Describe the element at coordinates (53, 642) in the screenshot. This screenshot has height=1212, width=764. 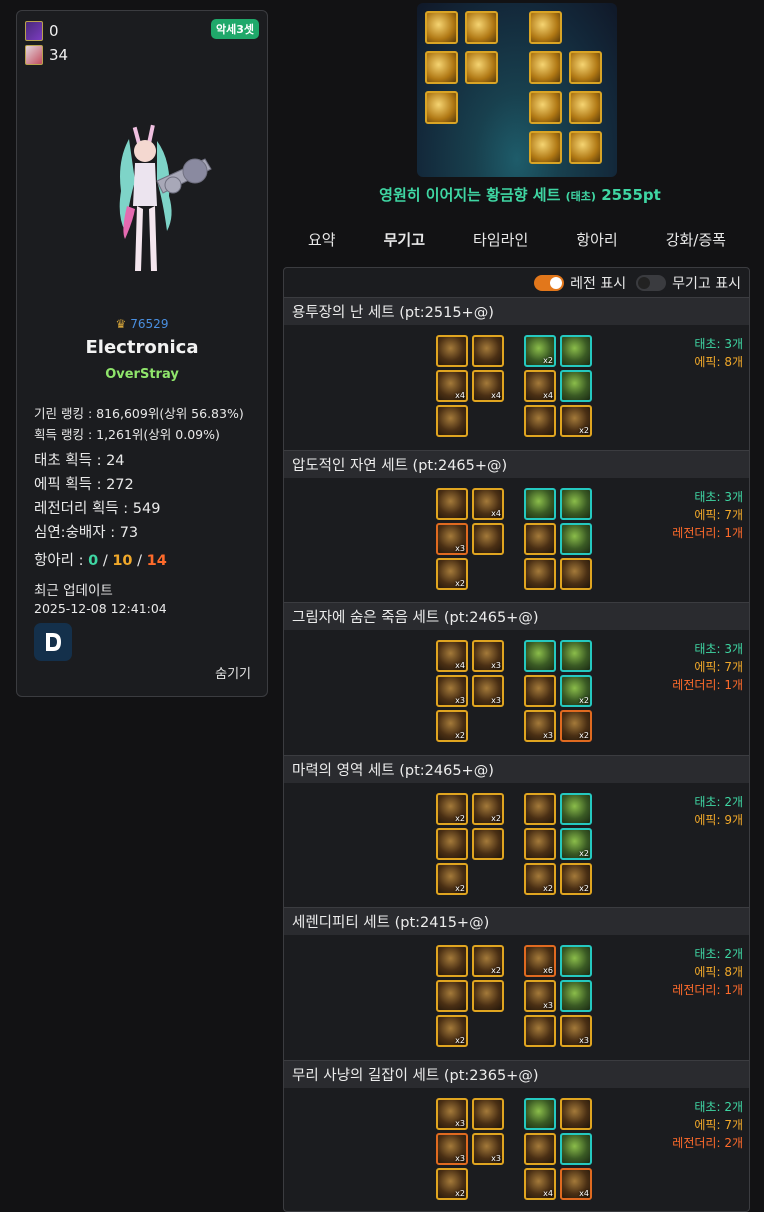
I see `site-logo-icon` at that location.